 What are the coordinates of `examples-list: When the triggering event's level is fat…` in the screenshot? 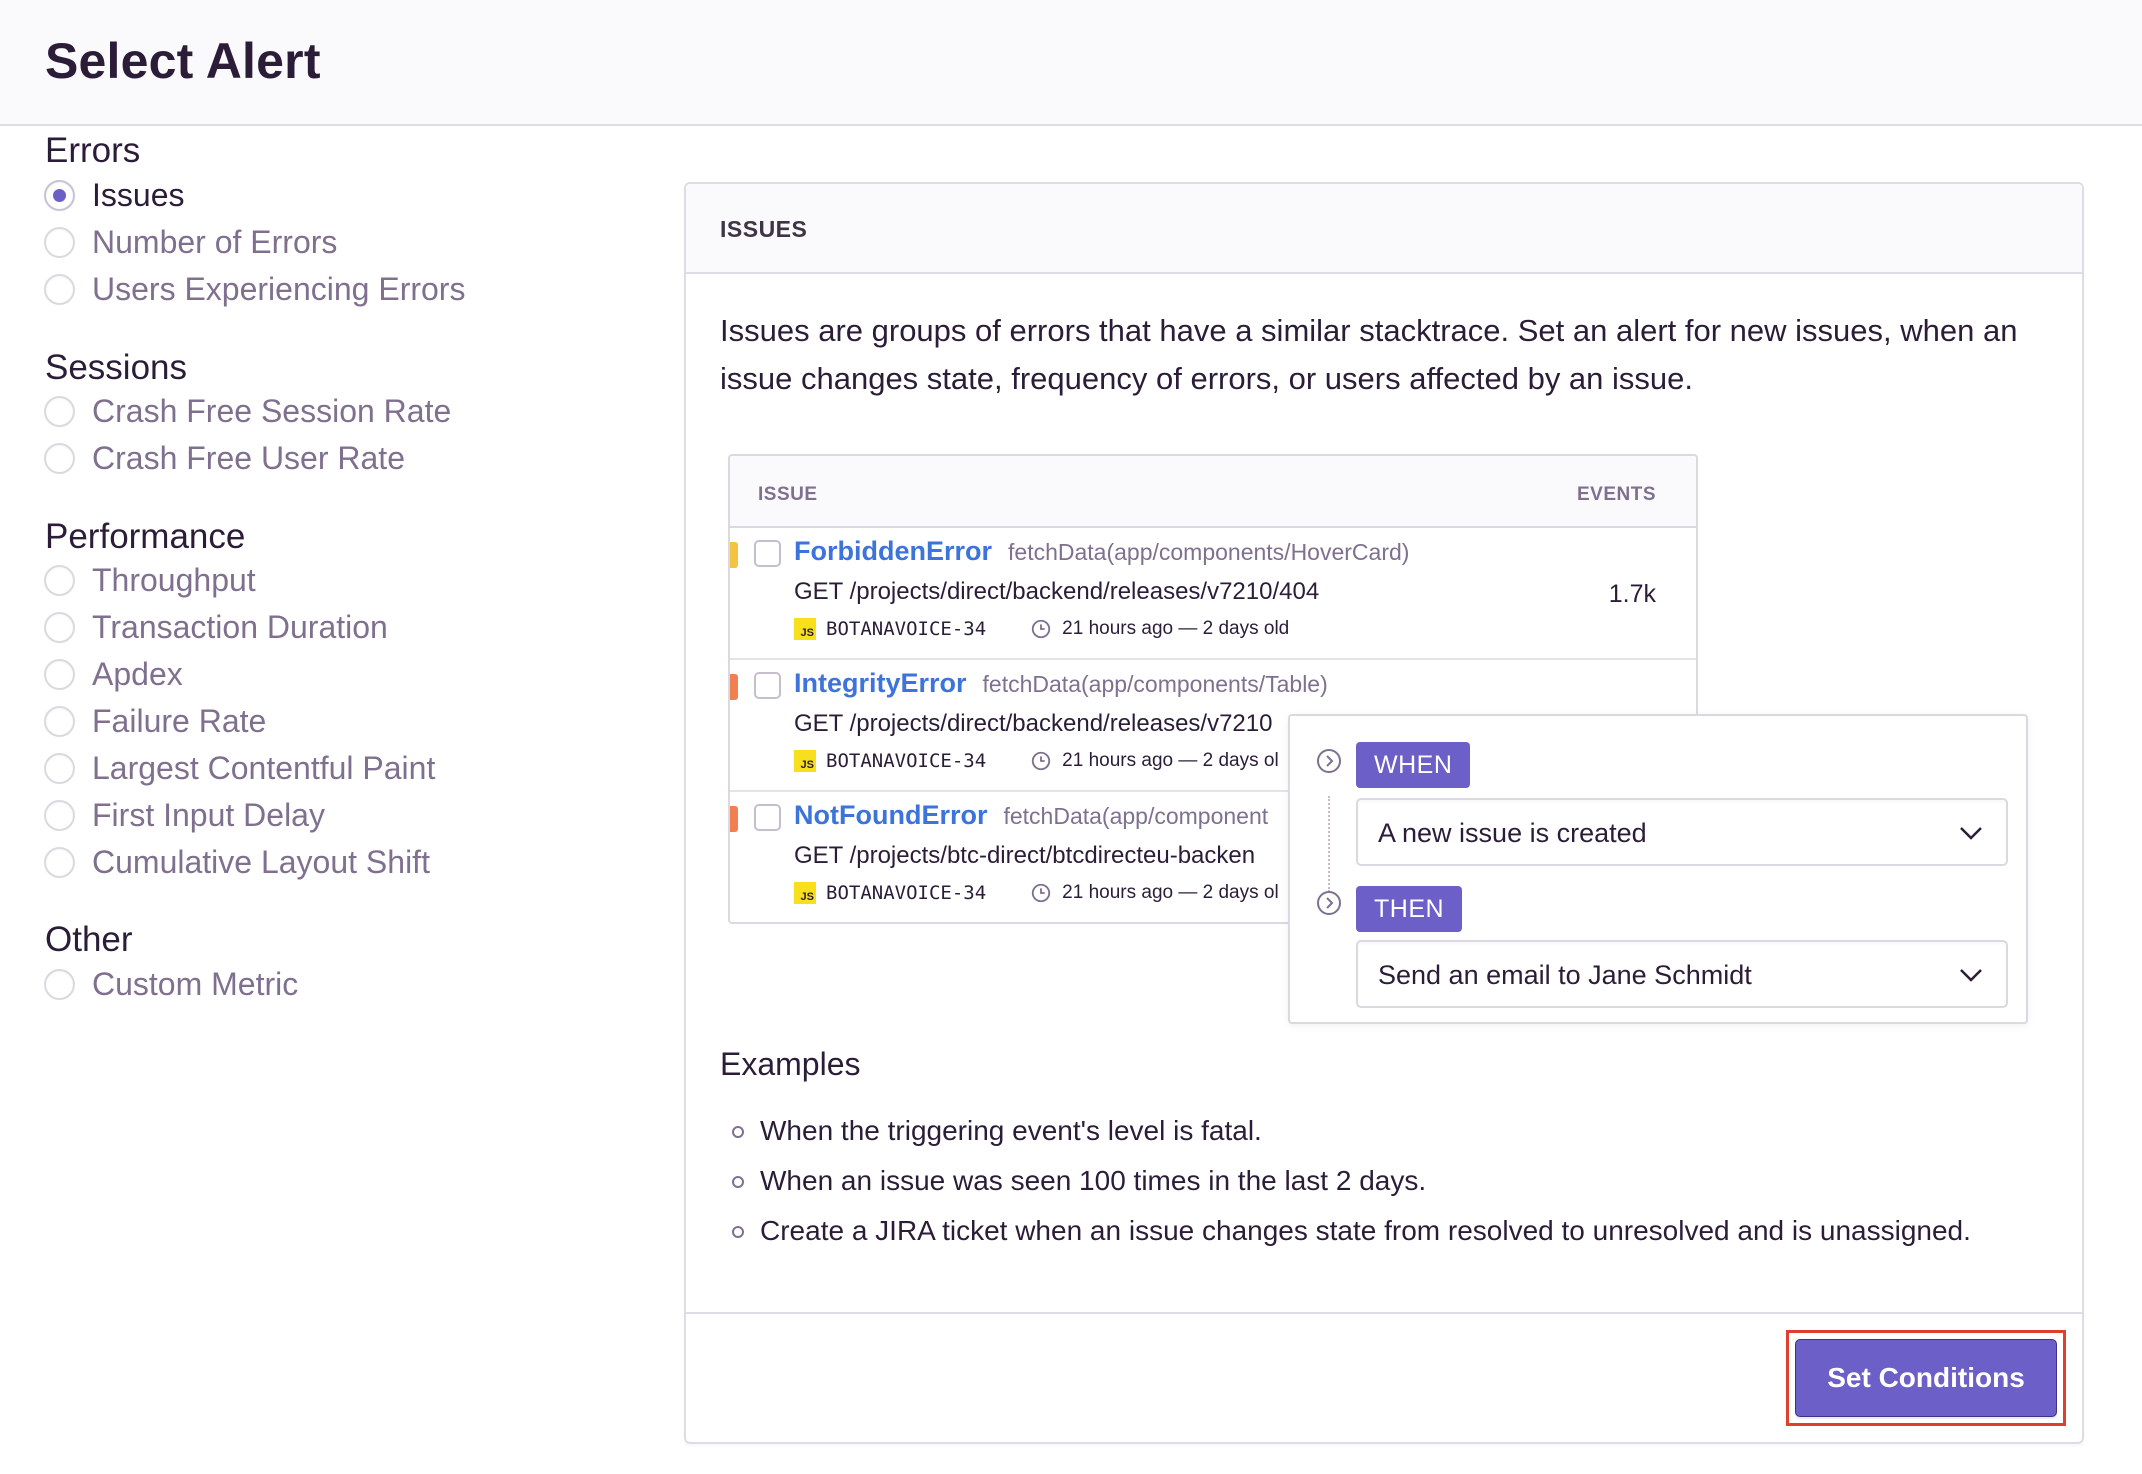 It's located at (1345, 1181).